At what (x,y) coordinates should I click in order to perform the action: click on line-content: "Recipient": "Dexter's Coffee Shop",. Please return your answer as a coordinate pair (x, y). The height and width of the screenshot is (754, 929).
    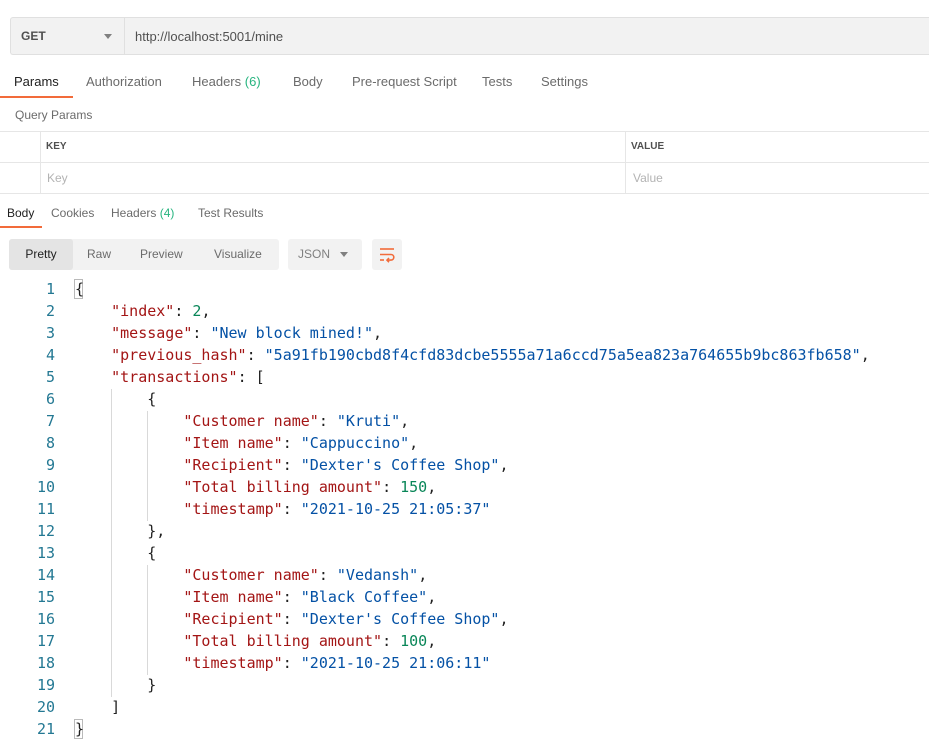
    Looking at the image, I should click on (292, 619).